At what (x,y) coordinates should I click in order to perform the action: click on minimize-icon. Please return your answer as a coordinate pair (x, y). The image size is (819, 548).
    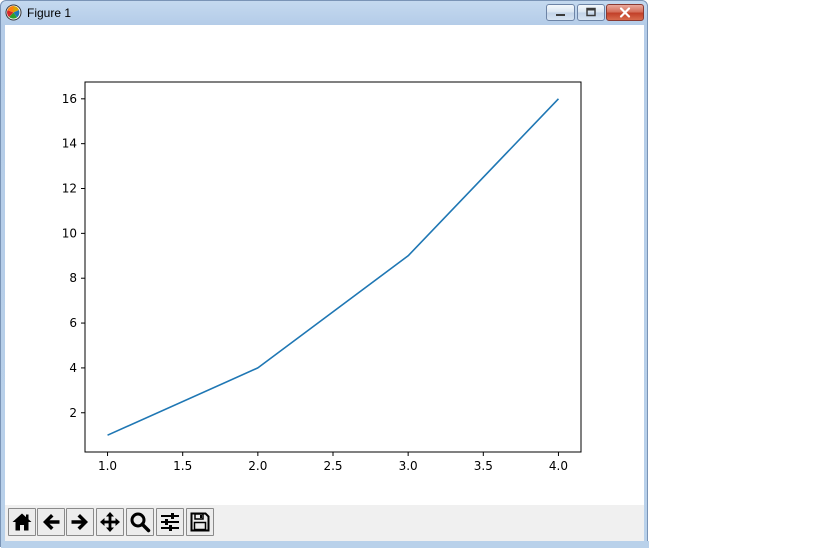
    Looking at the image, I should click on (560, 15).